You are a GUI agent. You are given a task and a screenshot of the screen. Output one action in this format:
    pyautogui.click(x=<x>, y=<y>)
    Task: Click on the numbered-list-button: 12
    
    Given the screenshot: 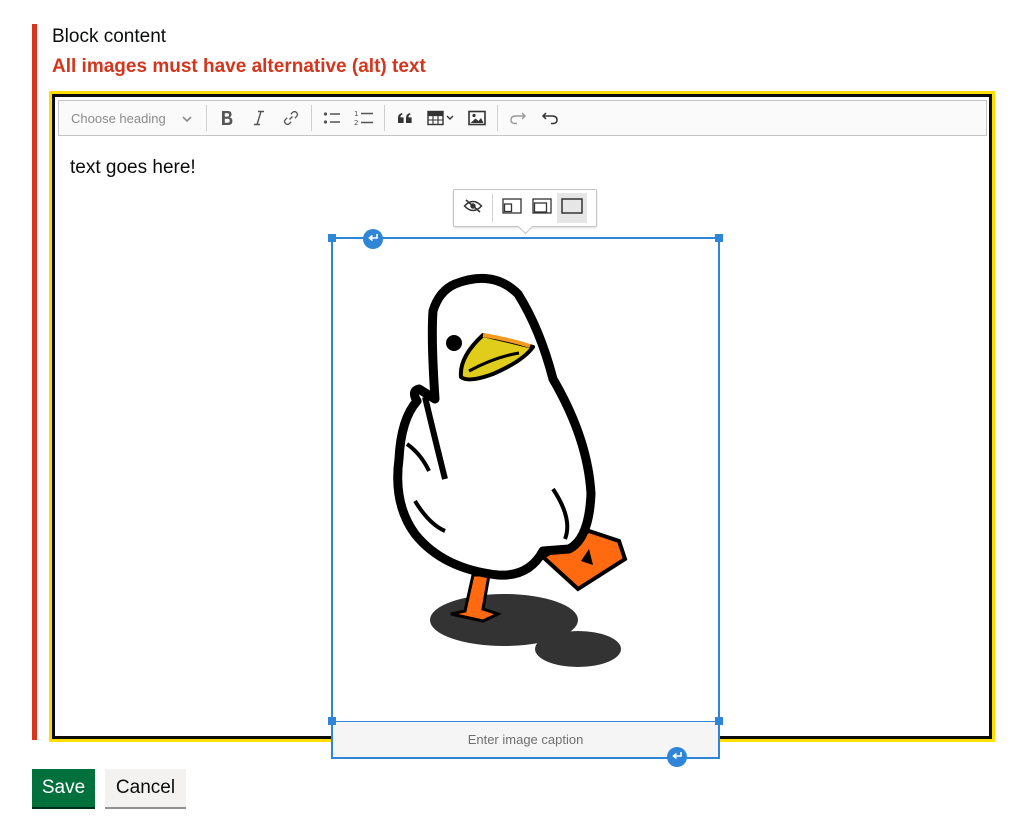 What is the action you would take?
    pyautogui.click(x=364, y=118)
    